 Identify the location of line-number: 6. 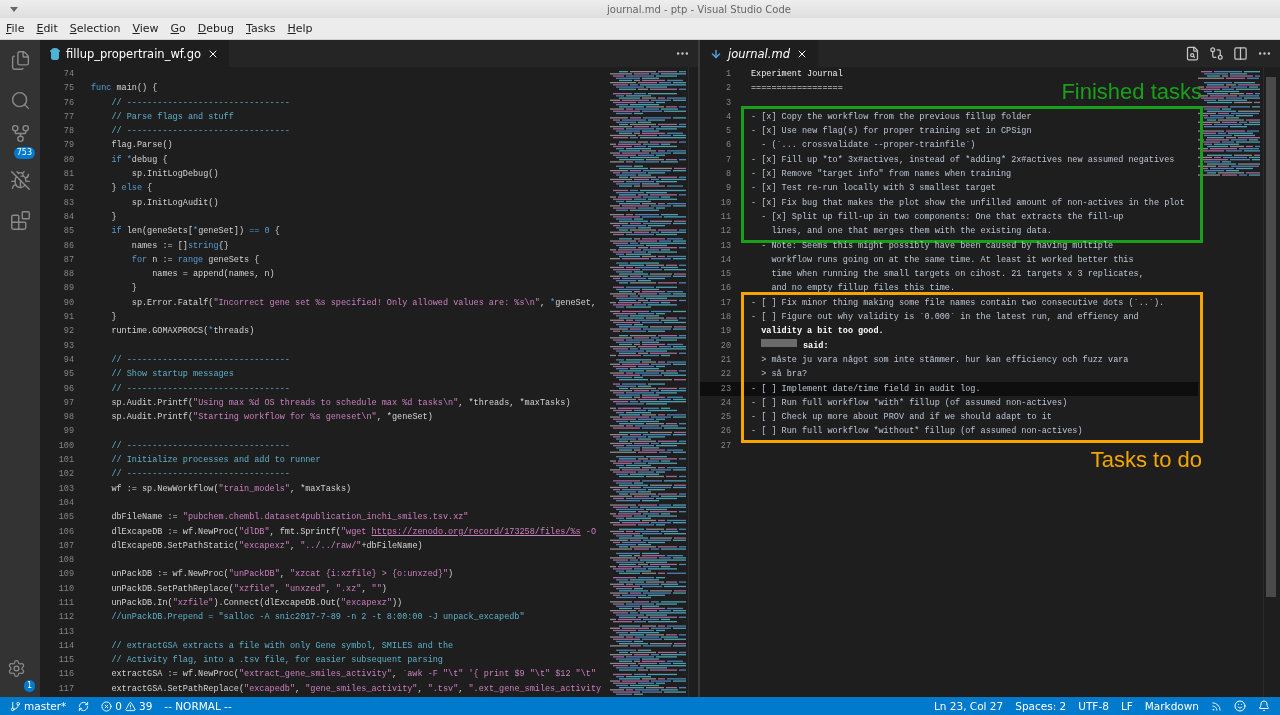
(727, 146).